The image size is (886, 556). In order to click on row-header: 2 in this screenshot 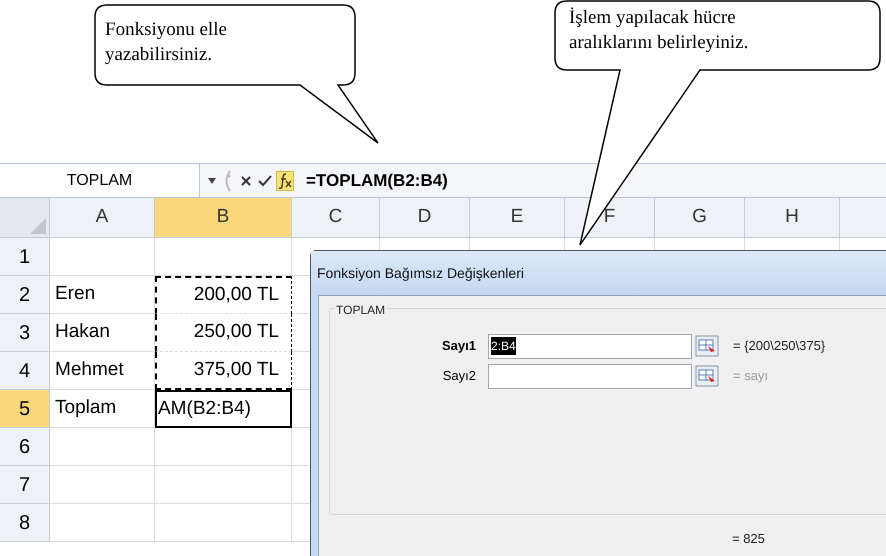, I will do `click(25, 295)`.